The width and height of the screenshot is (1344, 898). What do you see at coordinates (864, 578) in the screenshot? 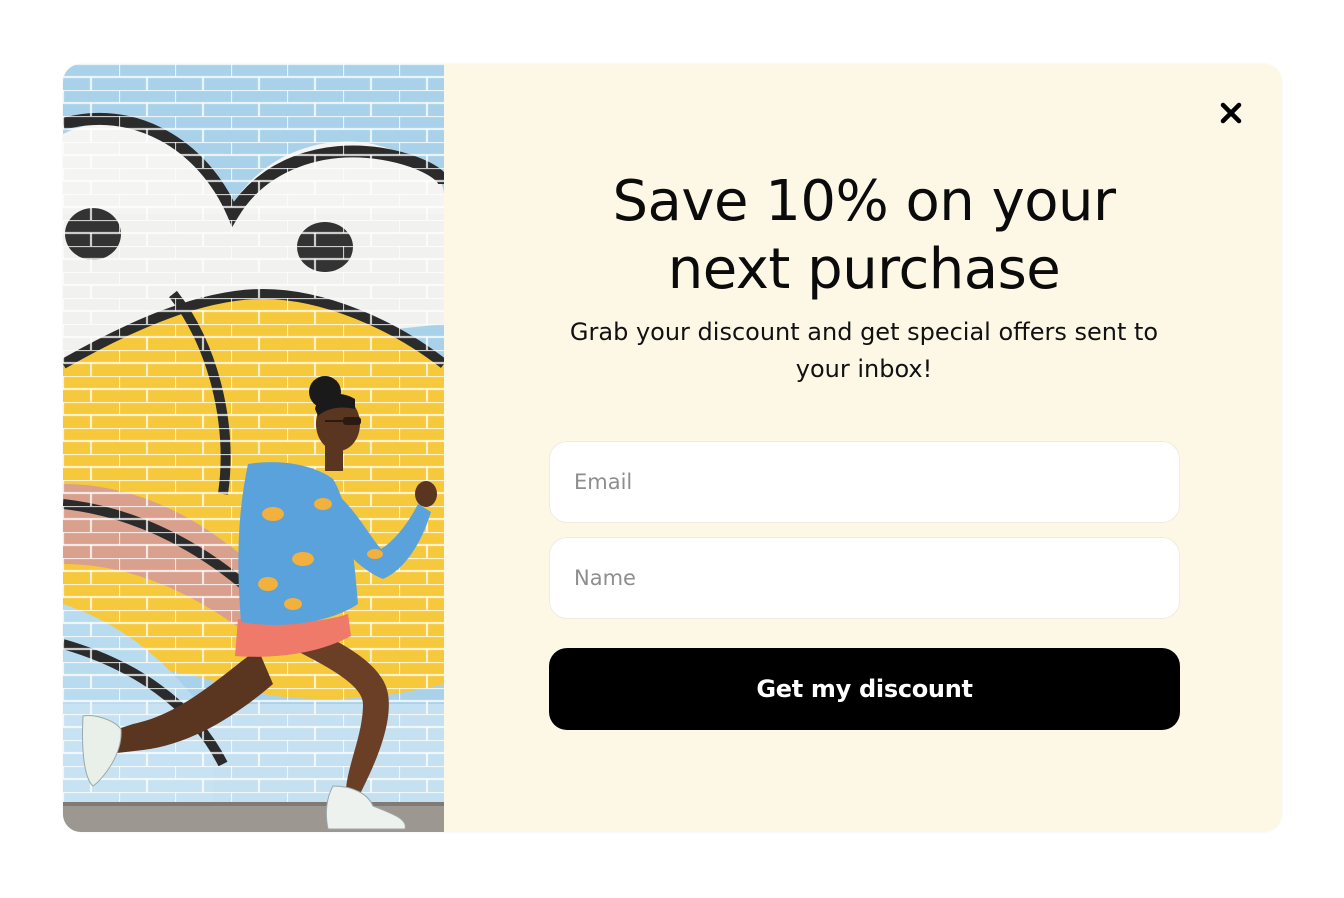
I see `name-field` at bounding box center [864, 578].